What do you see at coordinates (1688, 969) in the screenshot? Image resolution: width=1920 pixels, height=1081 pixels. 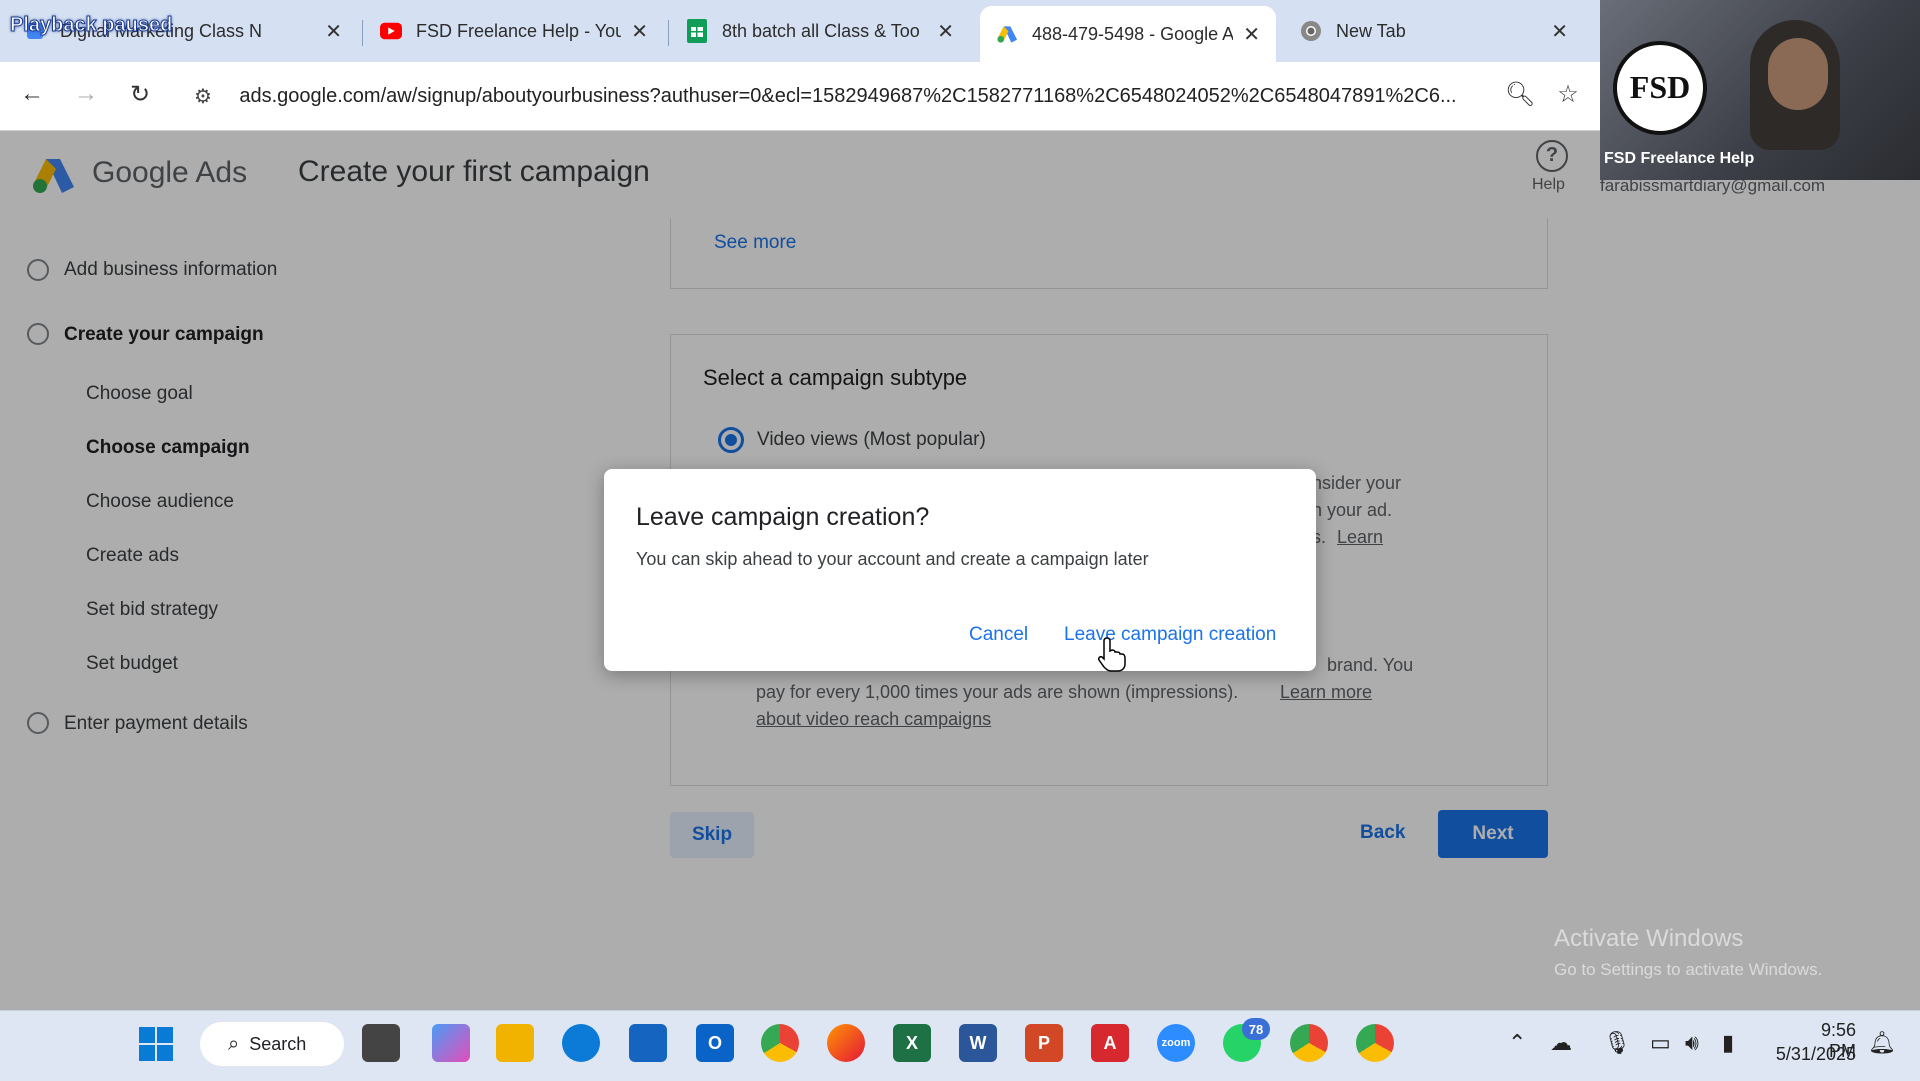 I see `activate-windows-subtitle: Go to Settings to activate Windows.` at bounding box center [1688, 969].